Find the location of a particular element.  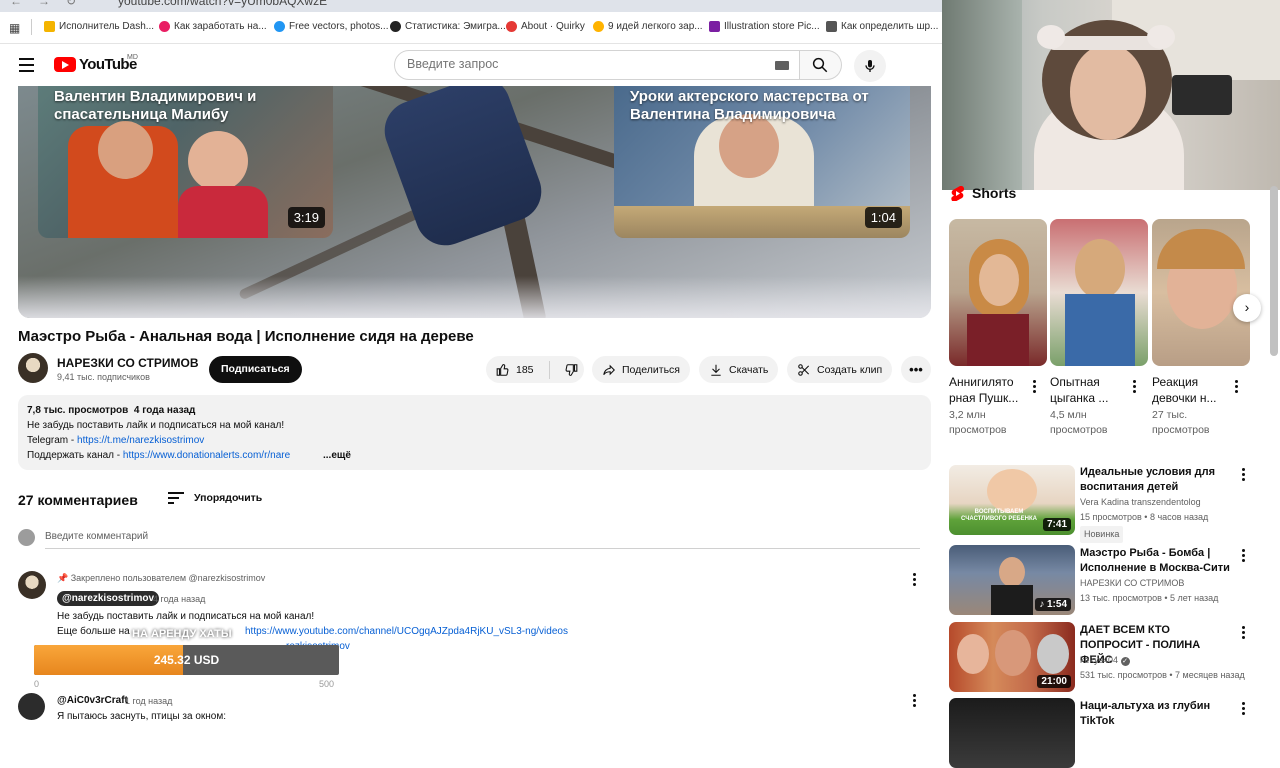

menu-hamburger-icon is located at coordinates (26, 65).